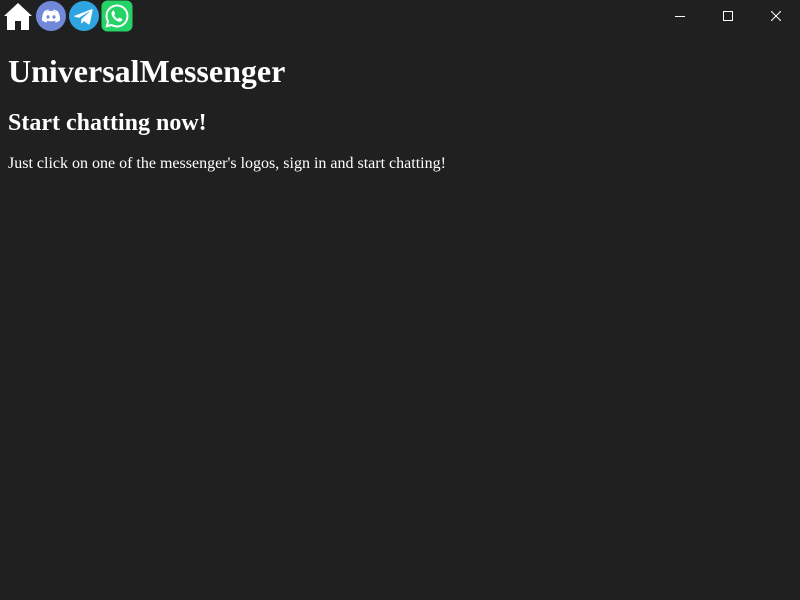  I want to click on home-icon, so click(18, 16).